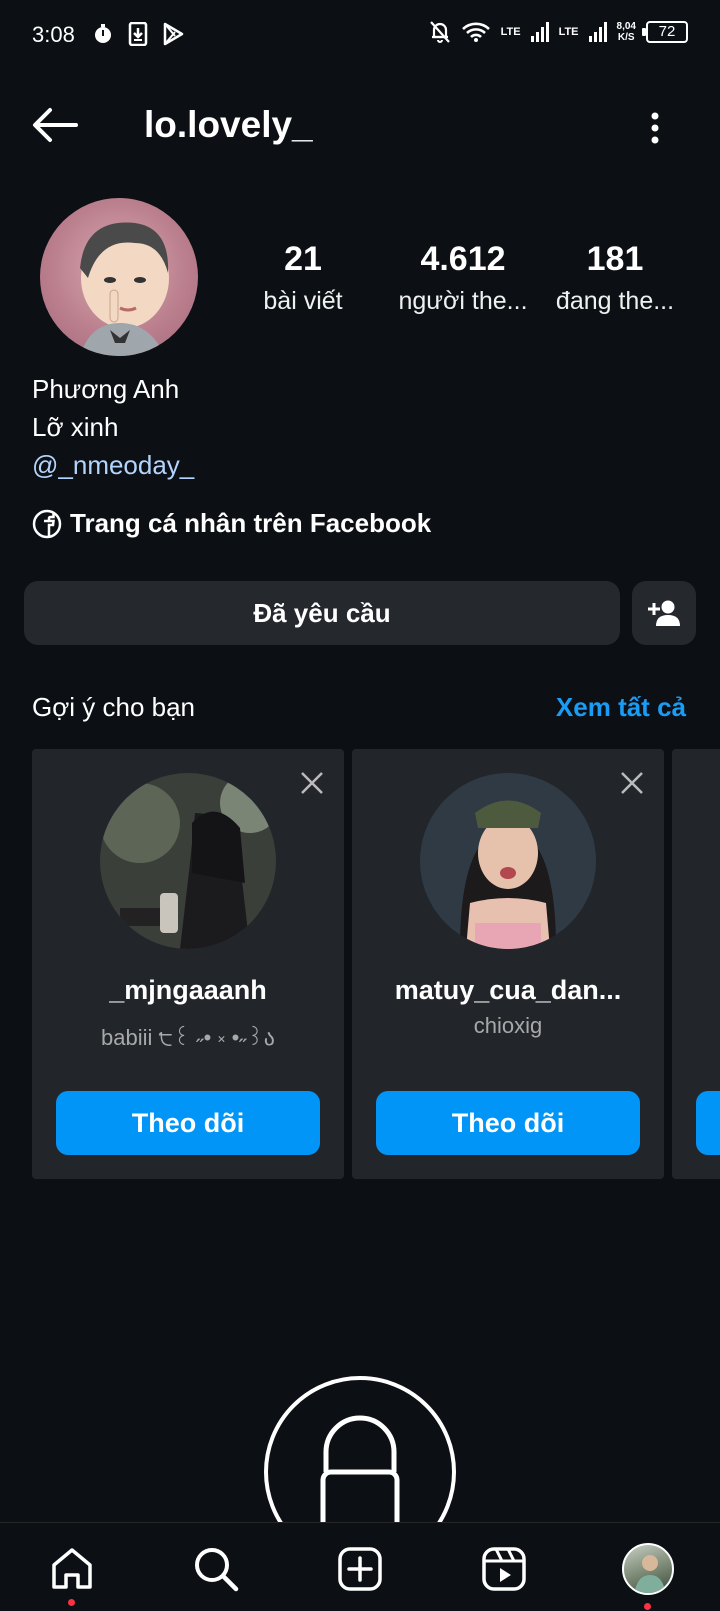 The width and height of the screenshot is (720, 1611). What do you see at coordinates (103, 33) in the screenshot?
I see `timer-icon` at bounding box center [103, 33].